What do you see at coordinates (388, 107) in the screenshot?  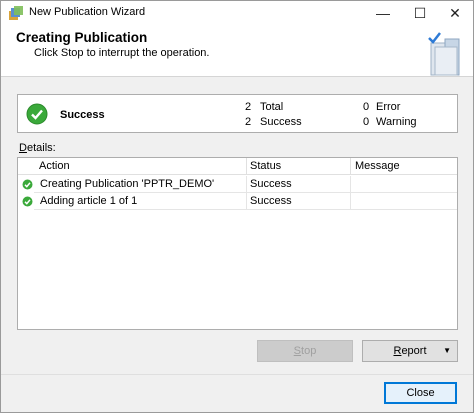 I see `error-label: Error` at bounding box center [388, 107].